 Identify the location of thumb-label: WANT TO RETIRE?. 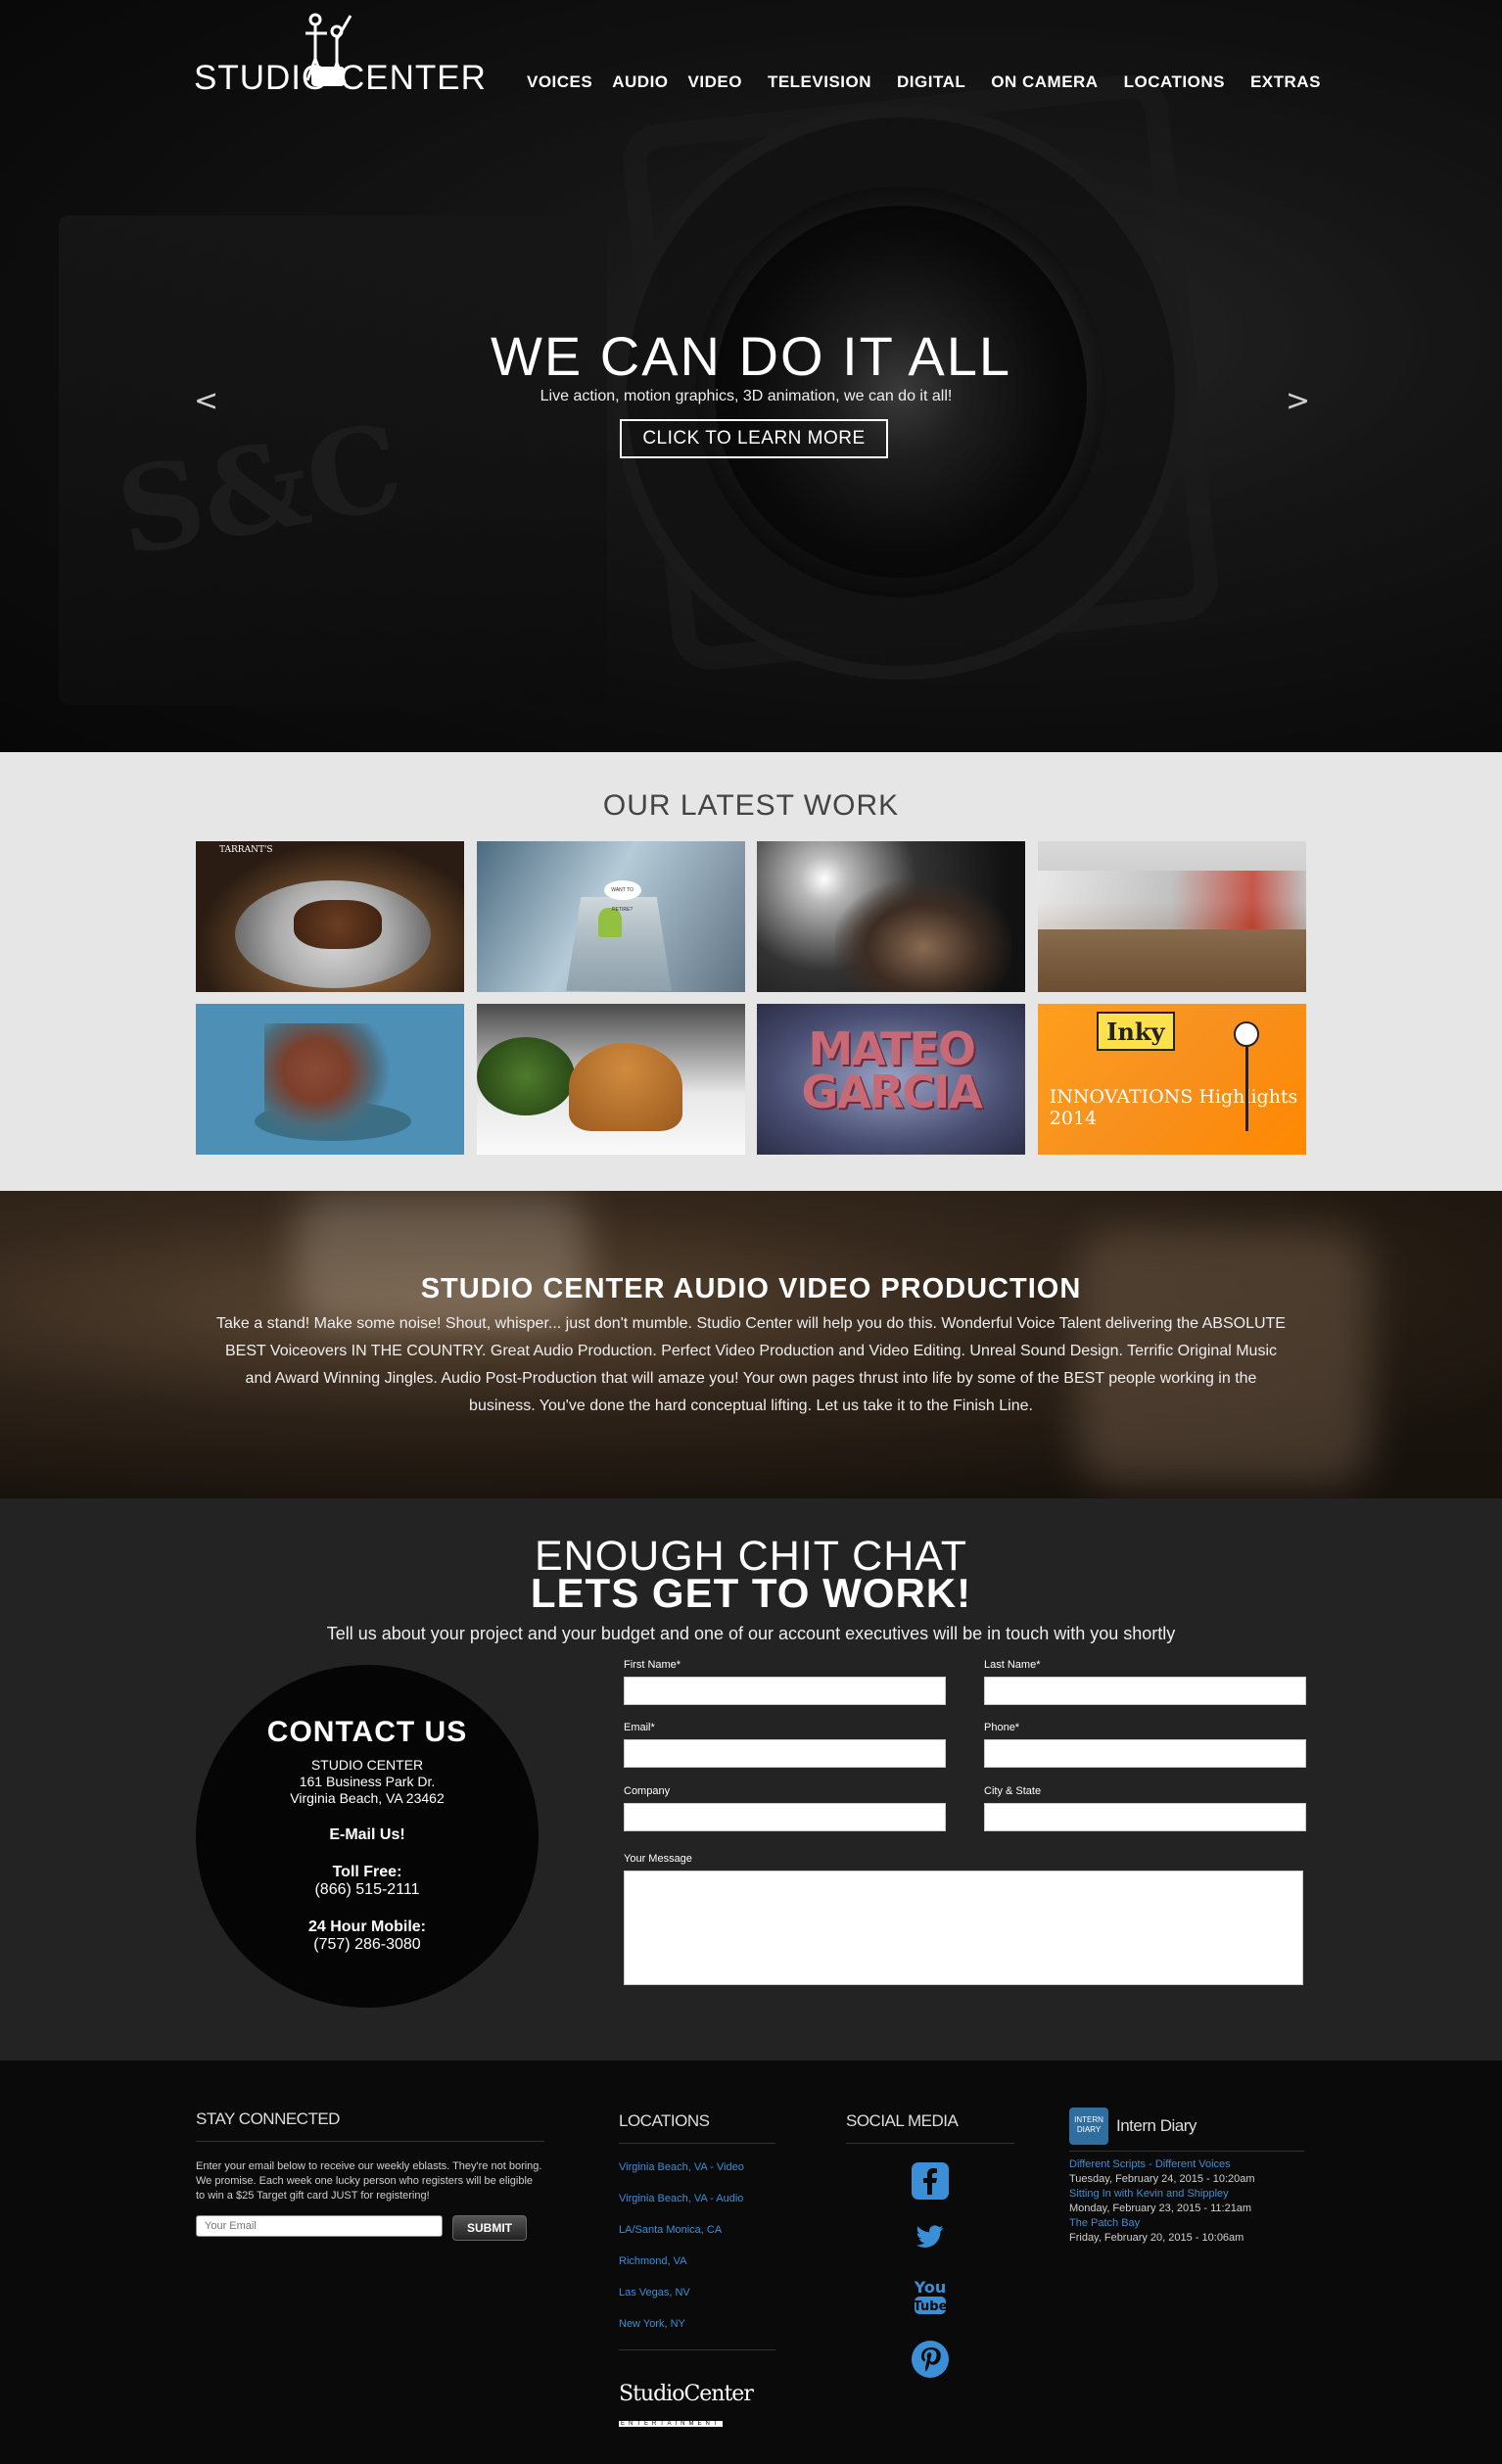
(622, 896).